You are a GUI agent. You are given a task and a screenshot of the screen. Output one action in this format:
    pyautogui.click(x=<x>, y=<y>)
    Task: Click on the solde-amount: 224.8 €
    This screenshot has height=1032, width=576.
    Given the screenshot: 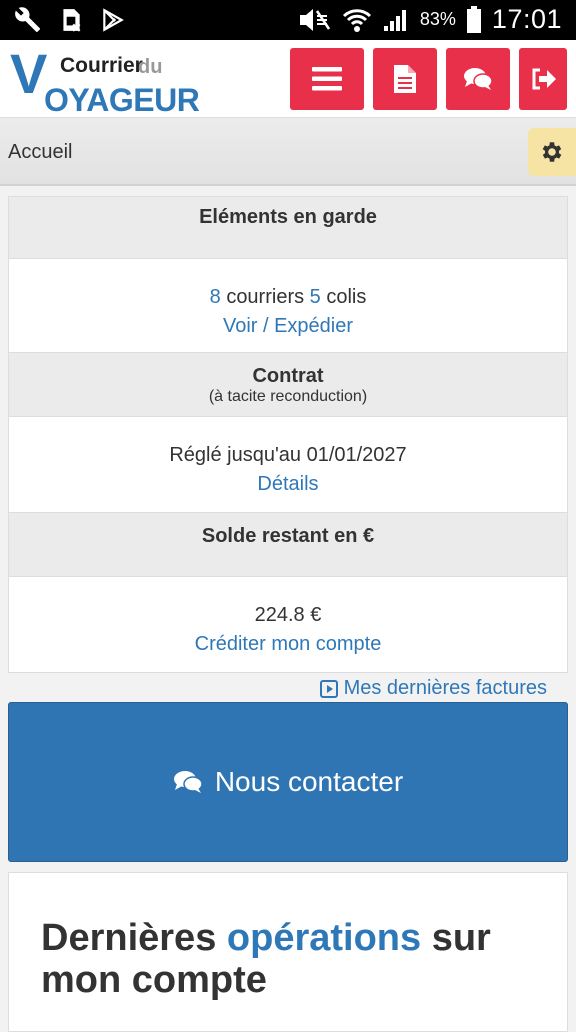 What is the action you would take?
    pyautogui.click(x=288, y=615)
    